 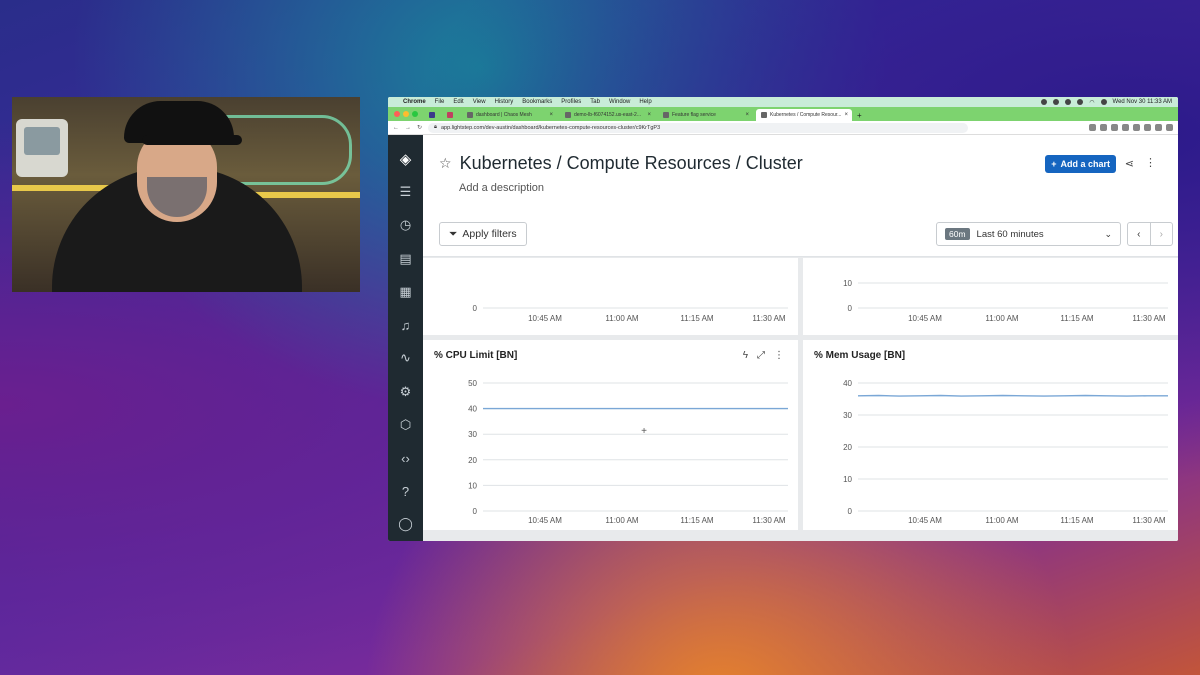 What do you see at coordinates (622, 520) in the screenshot?
I see `x-tick-label: 11:00 AM` at bounding box center [622, 520].